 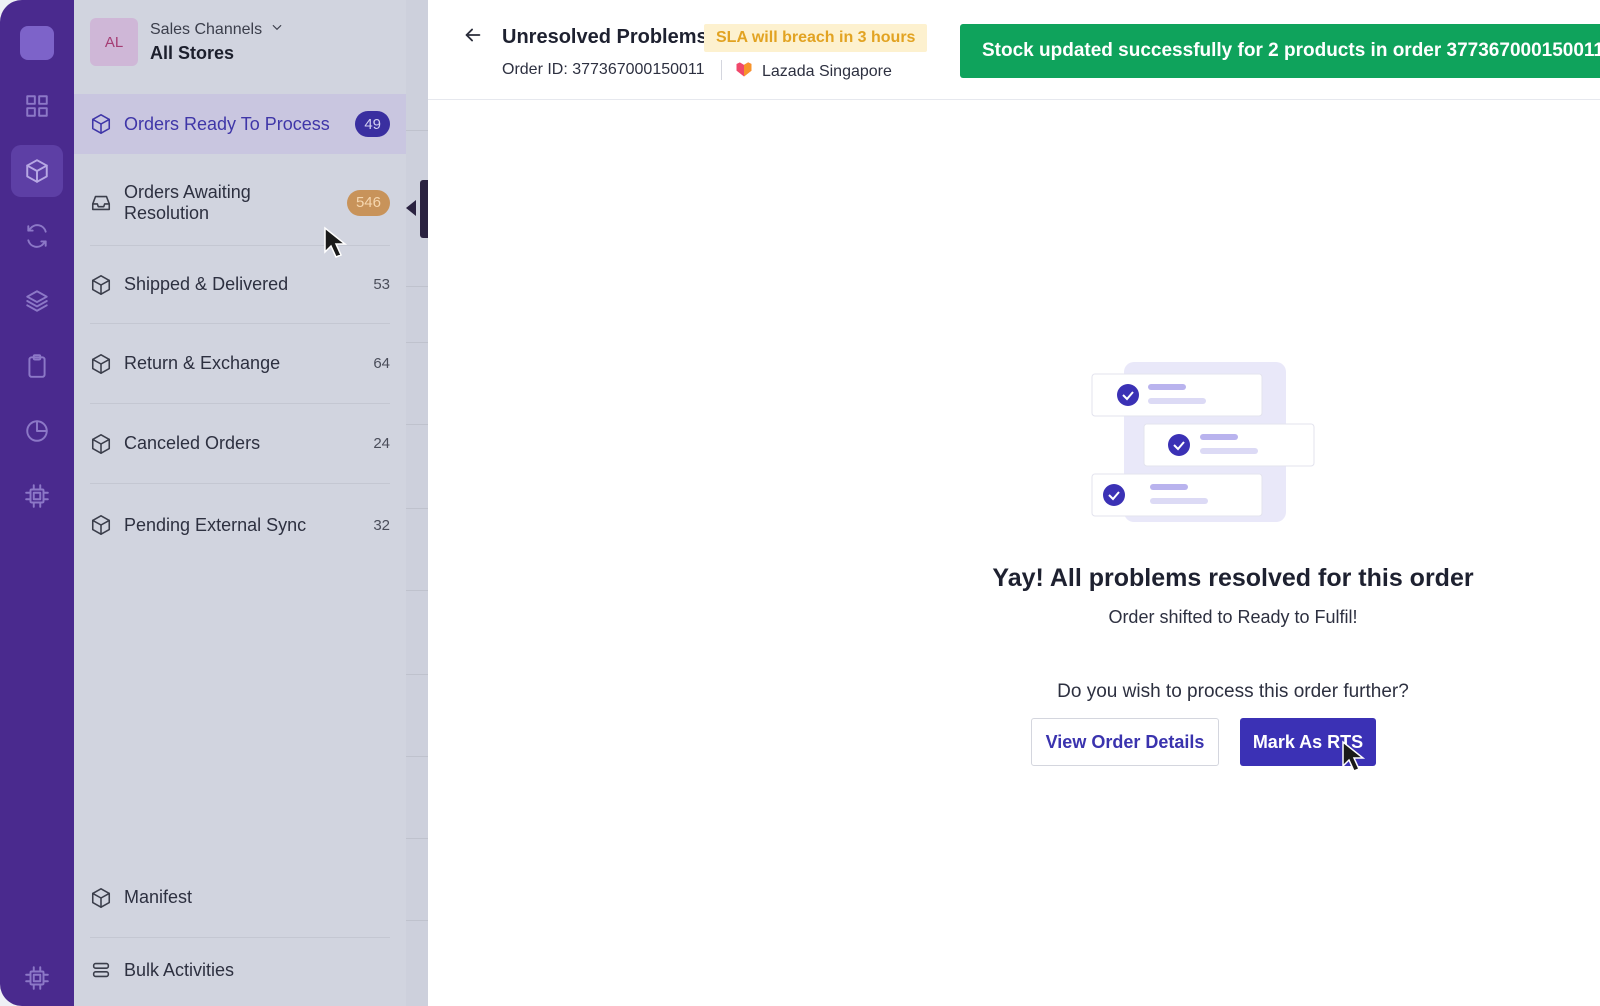 I want to click on clipboard-icon, so click(x=37, y=366).